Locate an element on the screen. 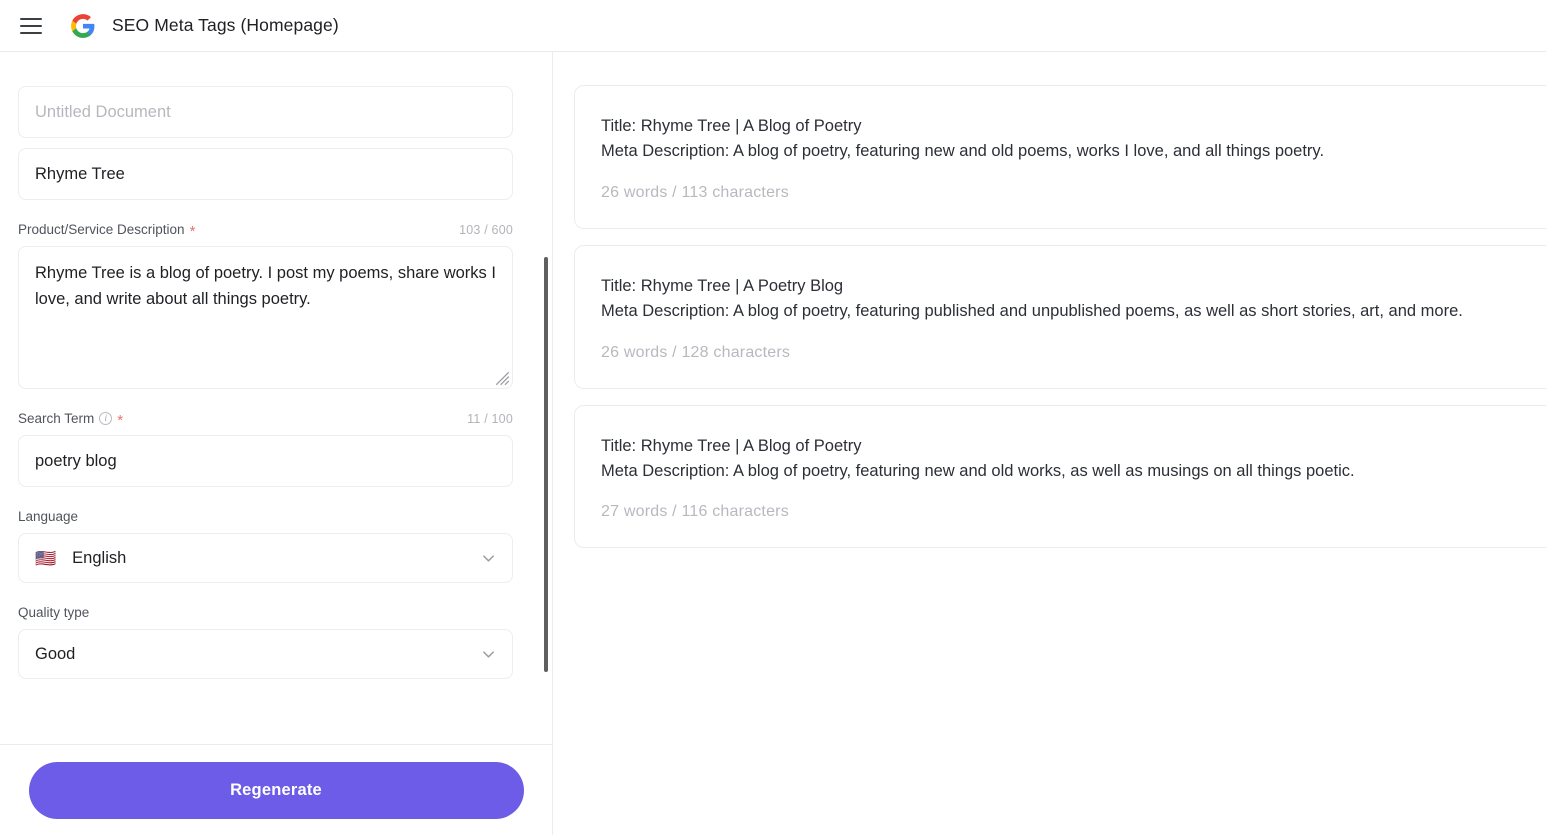 This screenshot has width=1546, height=835. app-header: SEO Meta Tags (Homepage) is located at coordinates (773, 26).